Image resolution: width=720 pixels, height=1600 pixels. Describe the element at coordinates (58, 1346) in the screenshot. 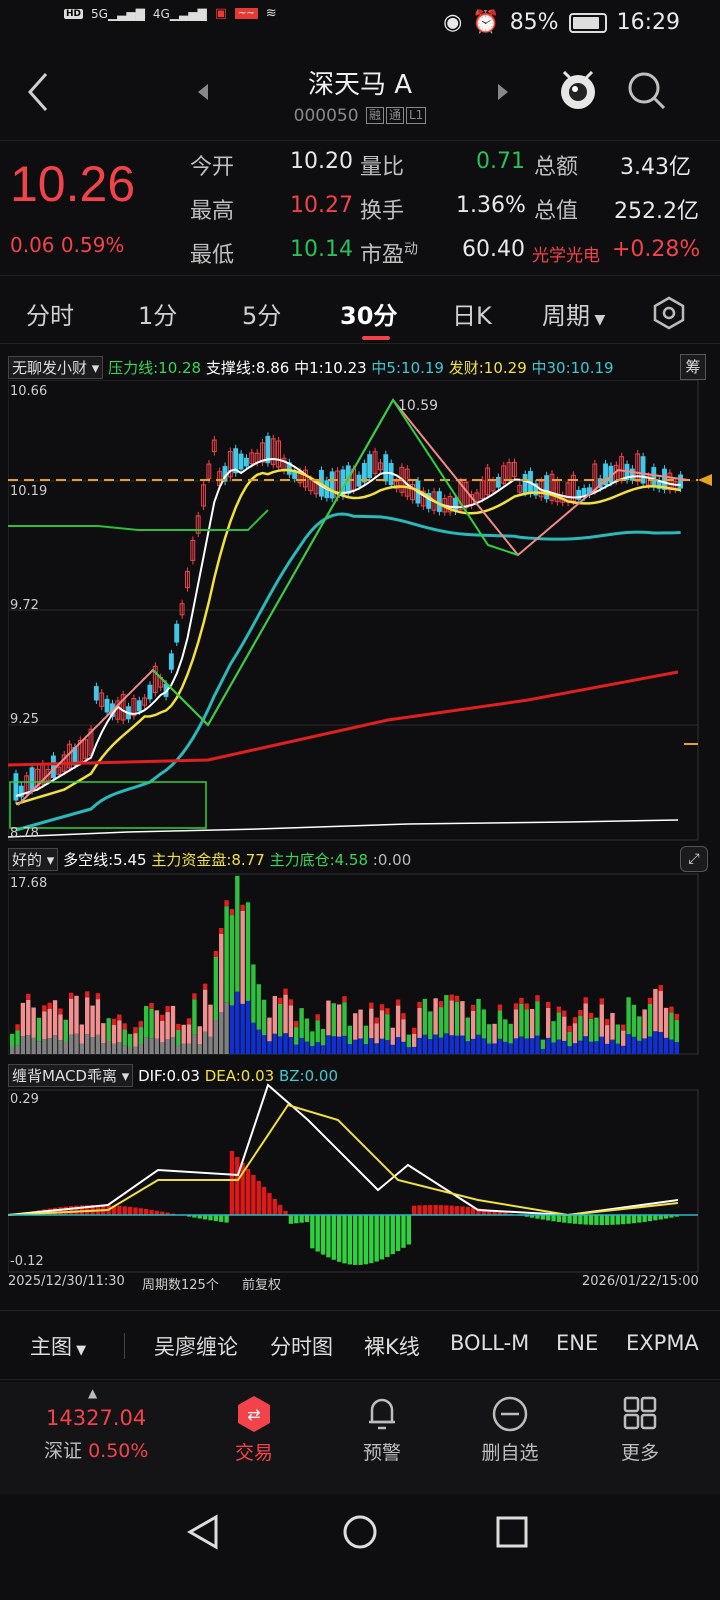

I see `main-chart-selector: 主图 ▼` at that location.